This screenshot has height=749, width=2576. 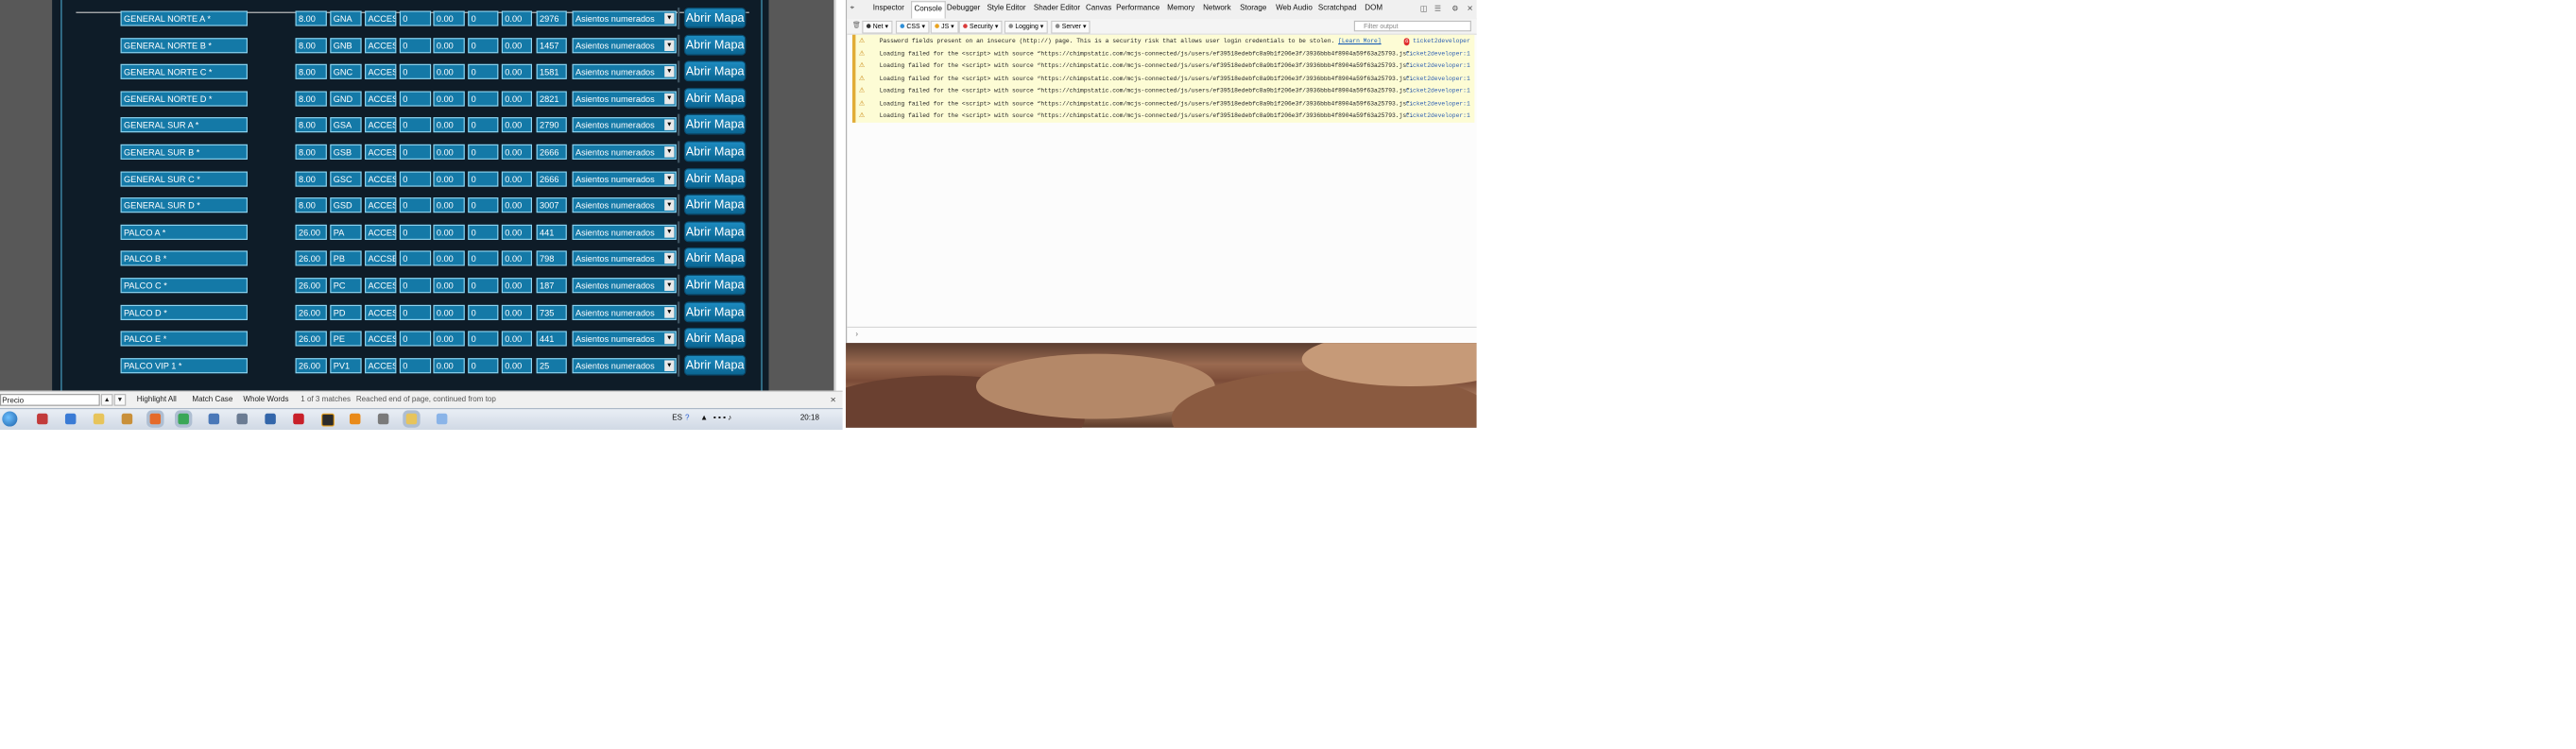 What do you see at coordinates (551, 312) in the screenshot?
I see `capacity-field: 735` at bounding box center [551, 312].